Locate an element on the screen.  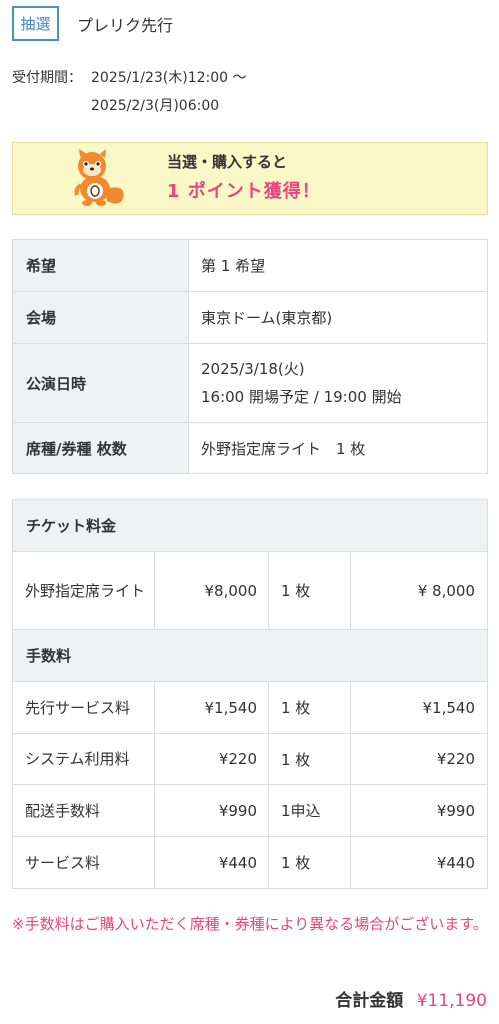
points-banner: 当選・購入すると 1 ポイント獲得！ is located at coordinates (250, 178).